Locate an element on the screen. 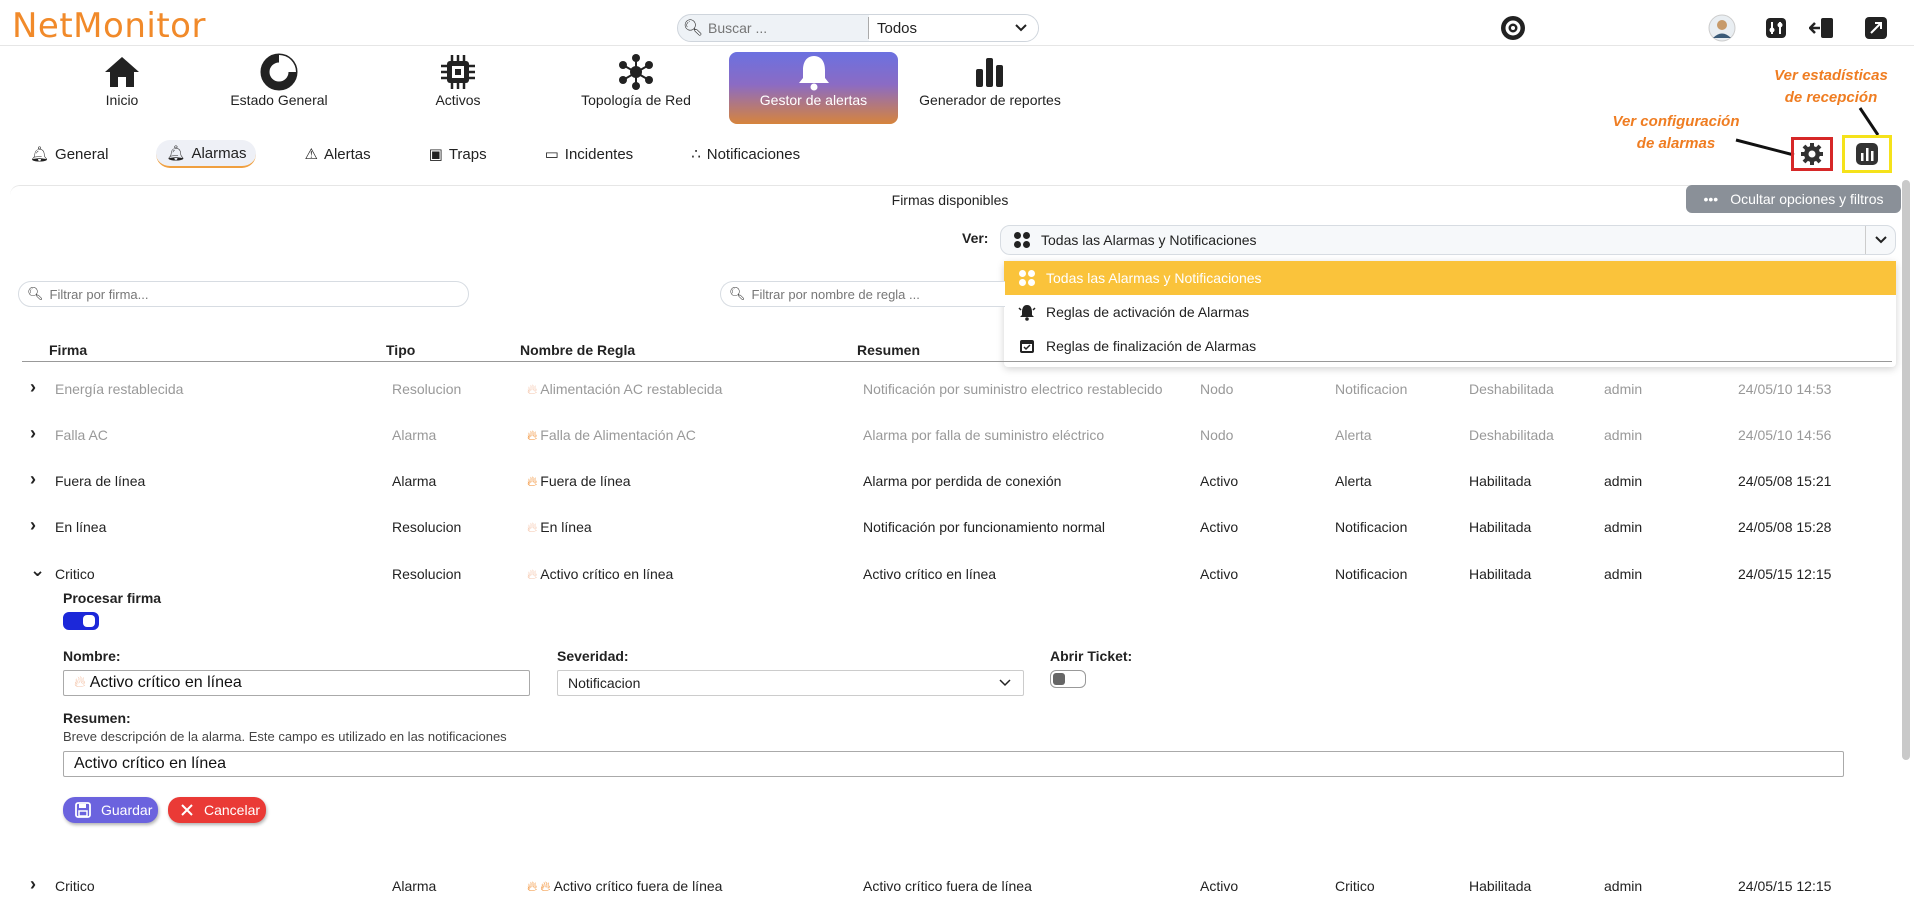 Image resolution: width=1914 pixels, height=914 pixels. stats-chart-icon is located at coordinates (1867, 154).